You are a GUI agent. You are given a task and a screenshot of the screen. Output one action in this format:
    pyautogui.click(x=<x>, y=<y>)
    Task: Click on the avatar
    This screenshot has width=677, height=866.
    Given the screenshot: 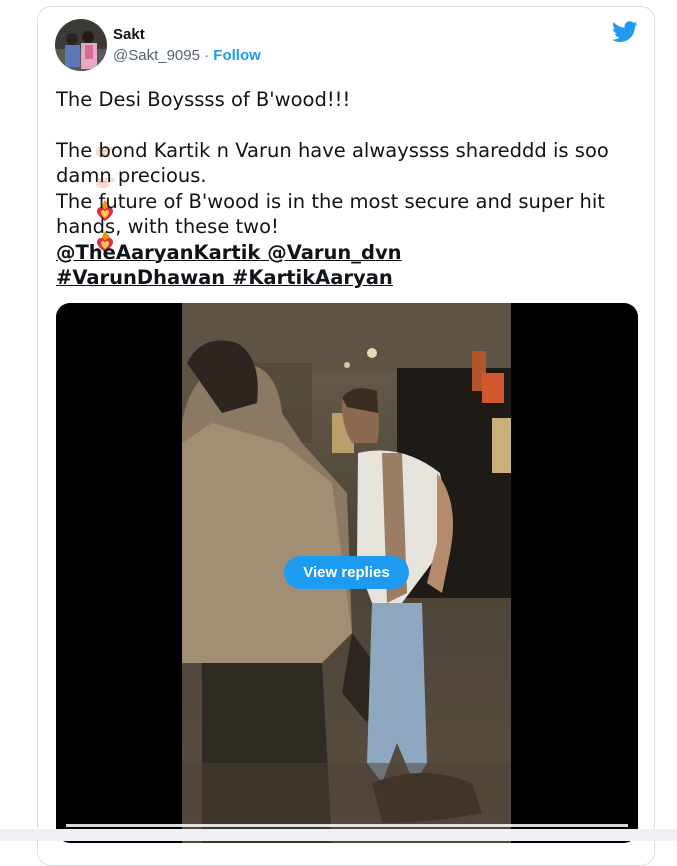 What is the action you would take?
    pyautogui.click(x=81, y=45)
    